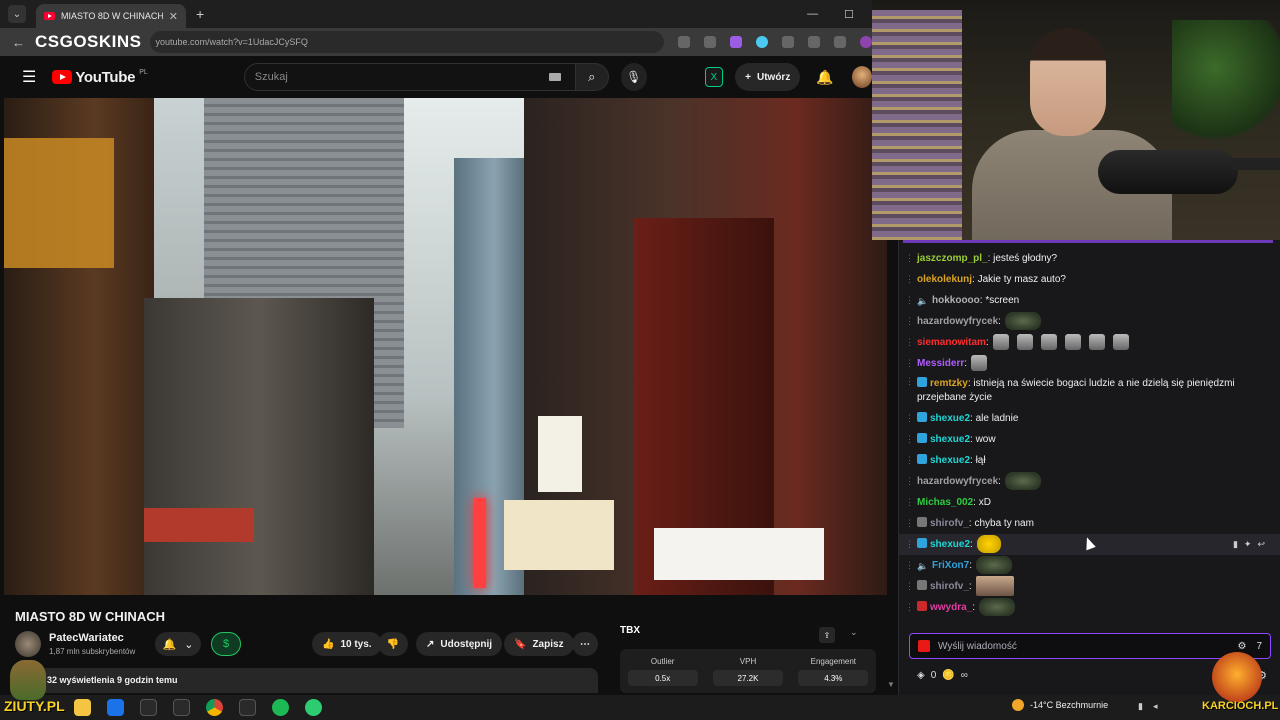  What do you see at coordinates (1140, 706) in the screenshot?
I see `tray-app-icon: ▮` at bounding box center [1140, 706].